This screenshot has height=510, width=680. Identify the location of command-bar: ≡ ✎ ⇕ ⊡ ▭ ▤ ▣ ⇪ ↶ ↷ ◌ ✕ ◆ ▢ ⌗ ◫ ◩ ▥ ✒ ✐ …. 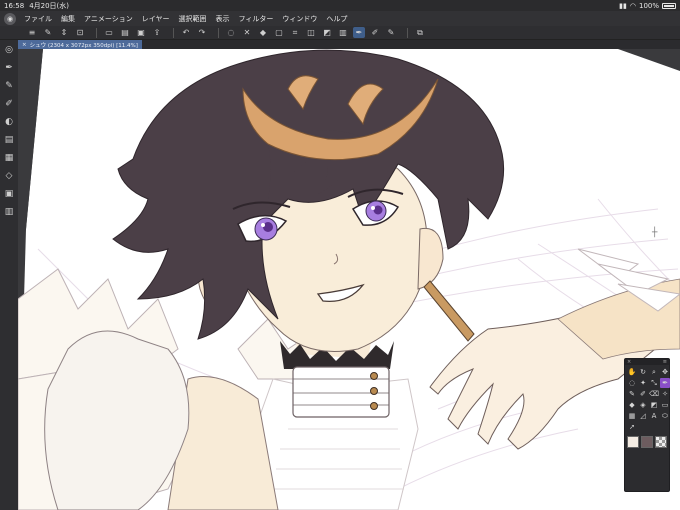
(340, 33).